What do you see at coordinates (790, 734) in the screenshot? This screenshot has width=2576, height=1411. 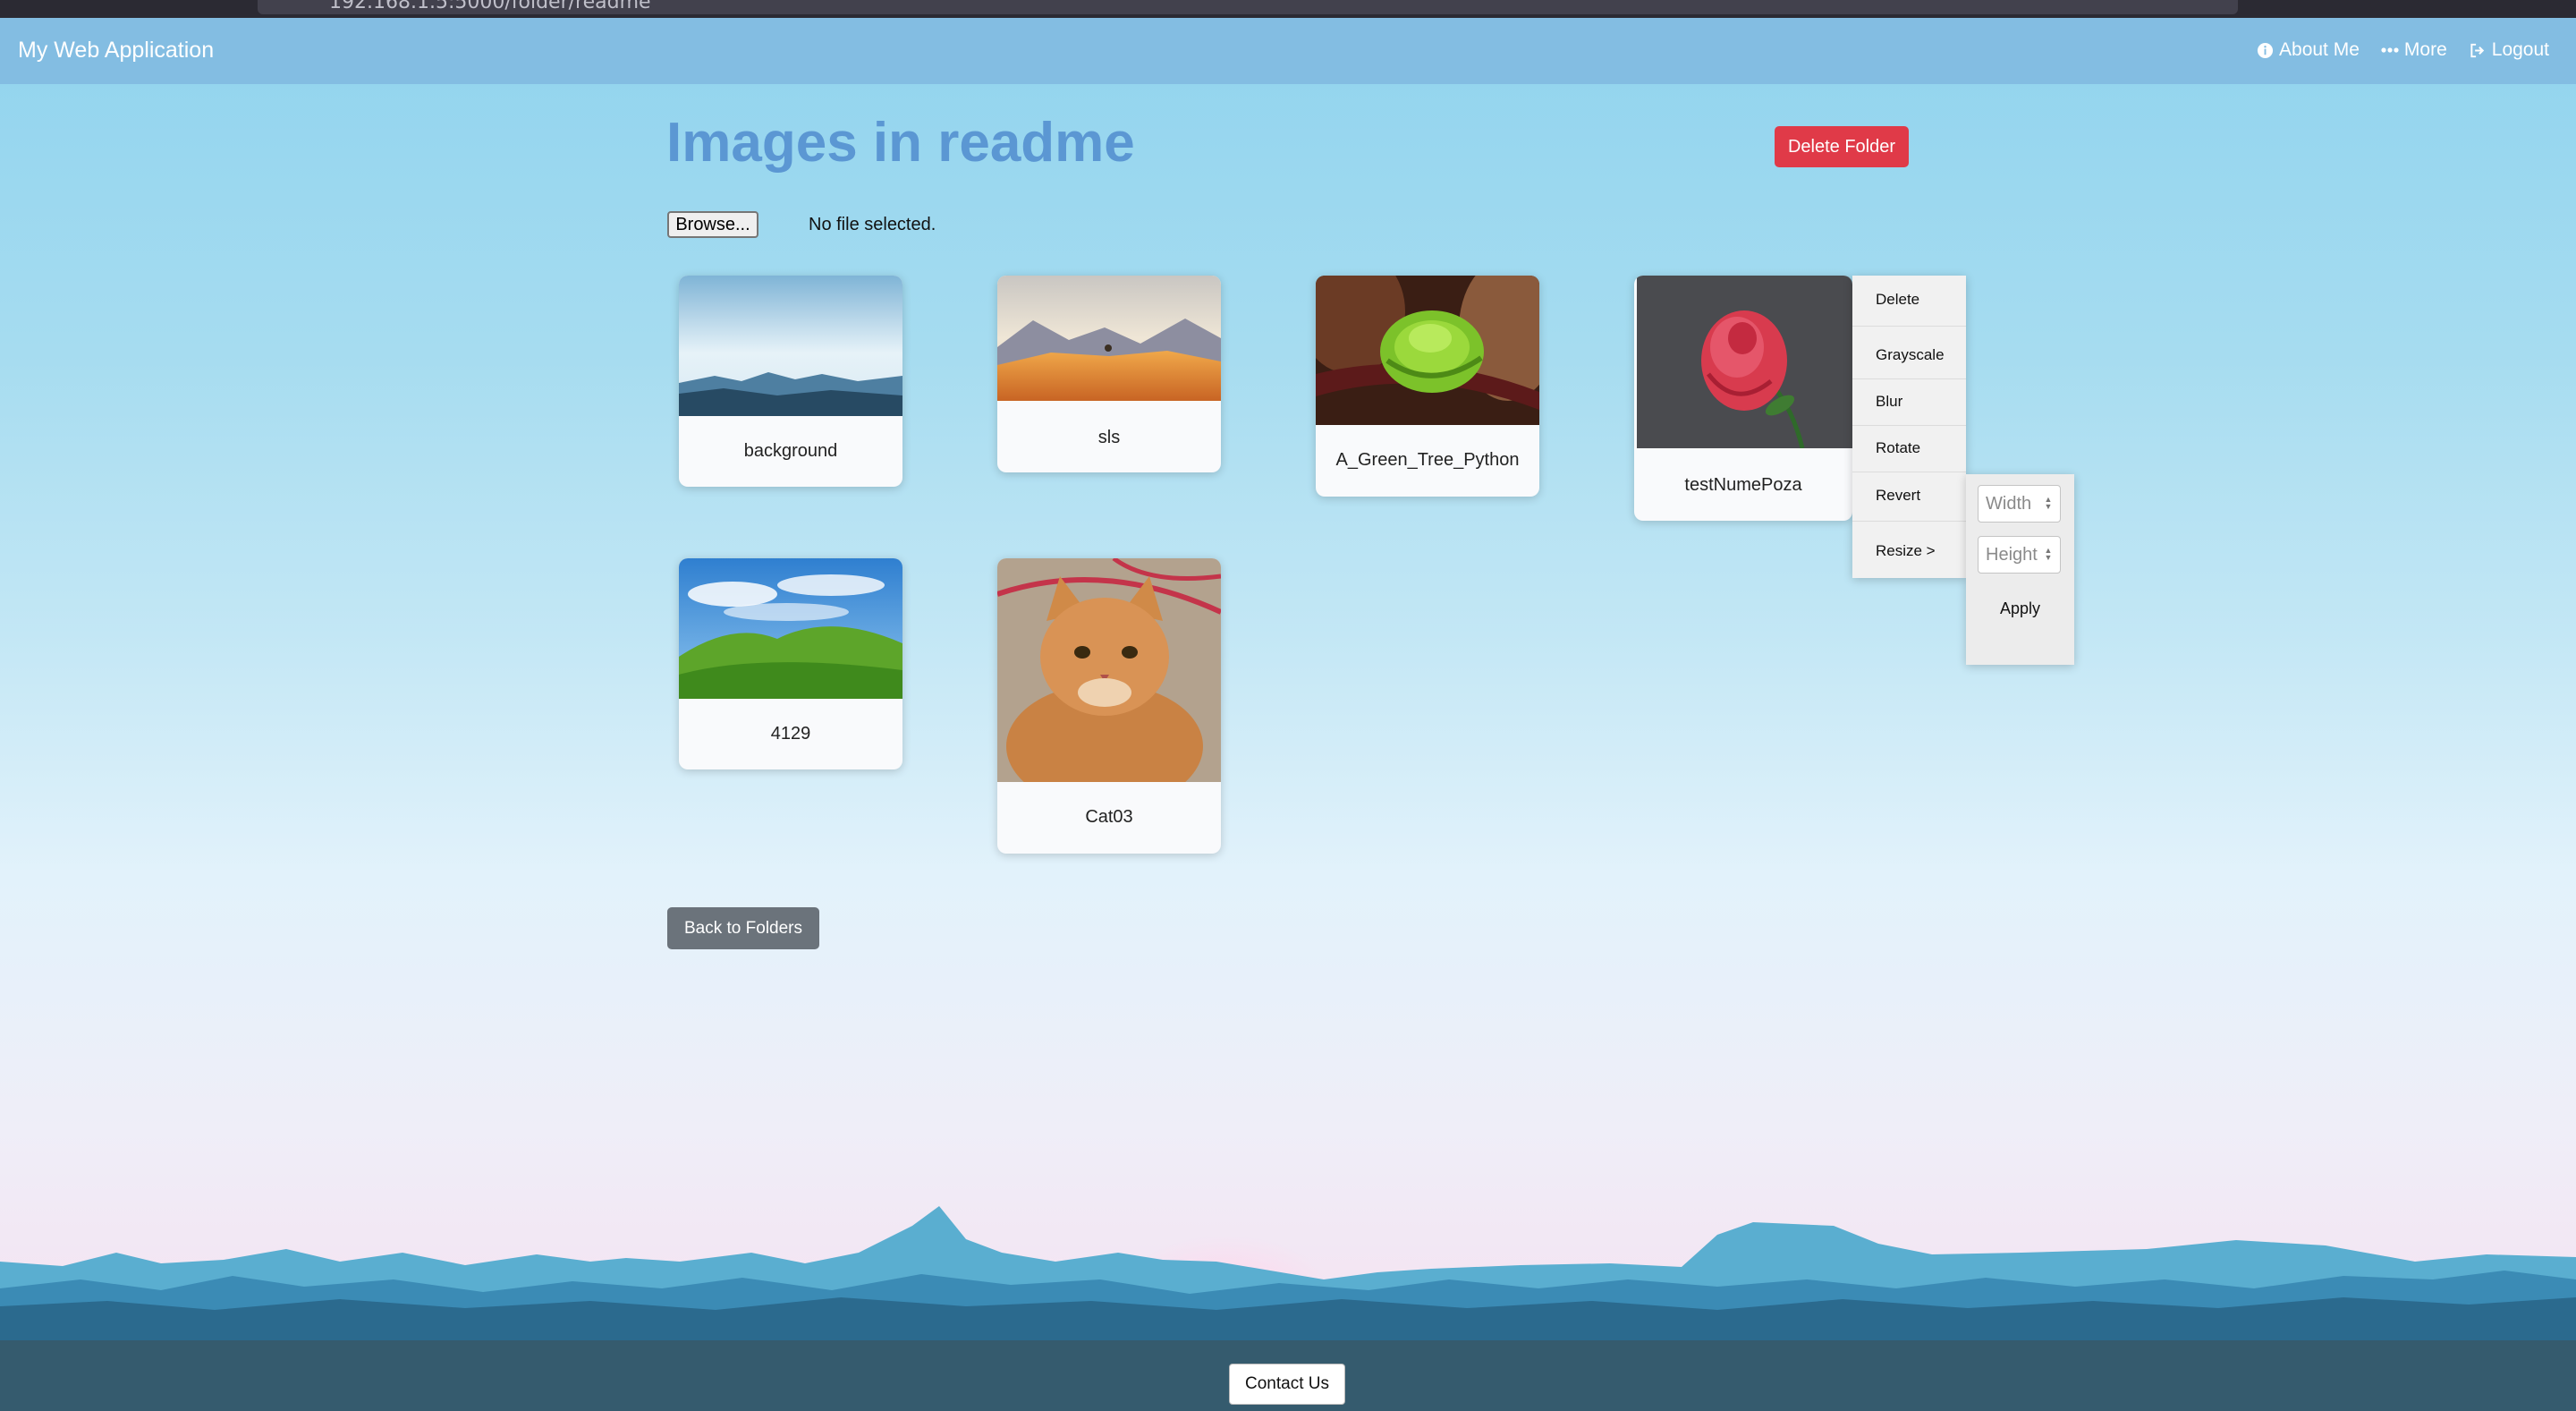 I see `image-name: 4129` at bounding box center [790, 734].